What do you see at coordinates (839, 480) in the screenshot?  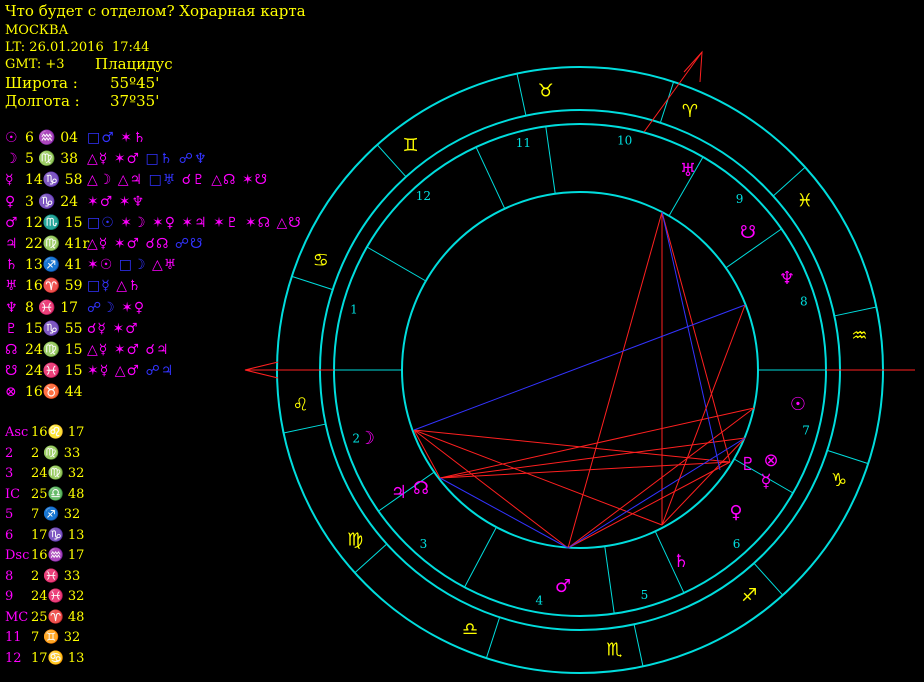 I see `zodiac-sign-glyph: ♑` at bounding box center [839, 480].